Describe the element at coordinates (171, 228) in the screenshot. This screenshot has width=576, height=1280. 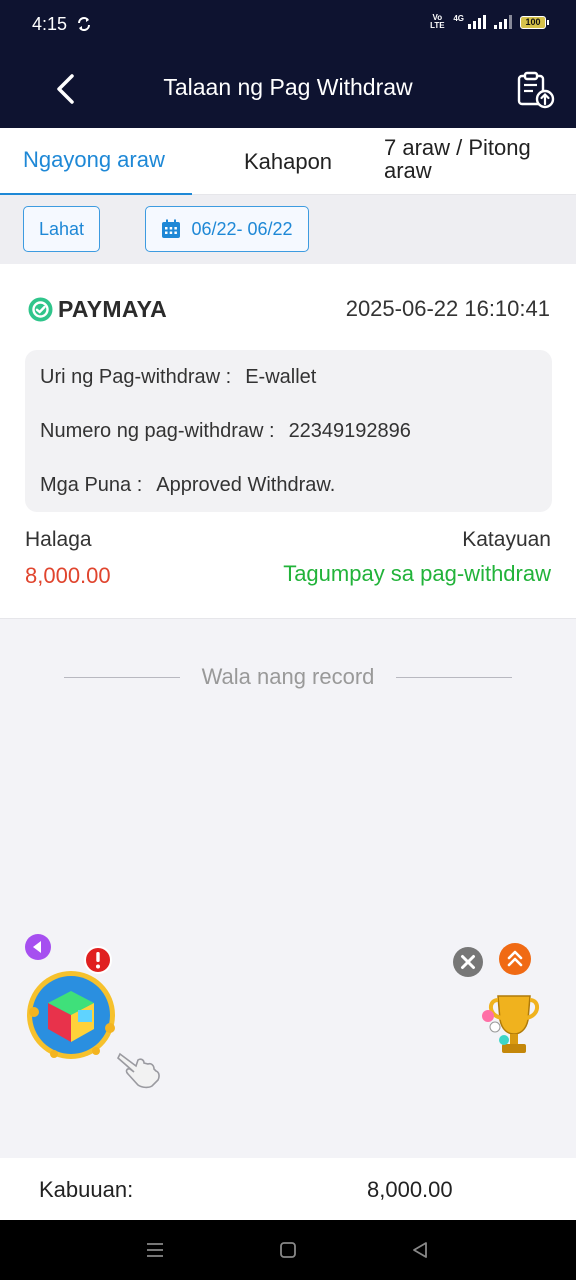
I see `calendar-icon` at that location.